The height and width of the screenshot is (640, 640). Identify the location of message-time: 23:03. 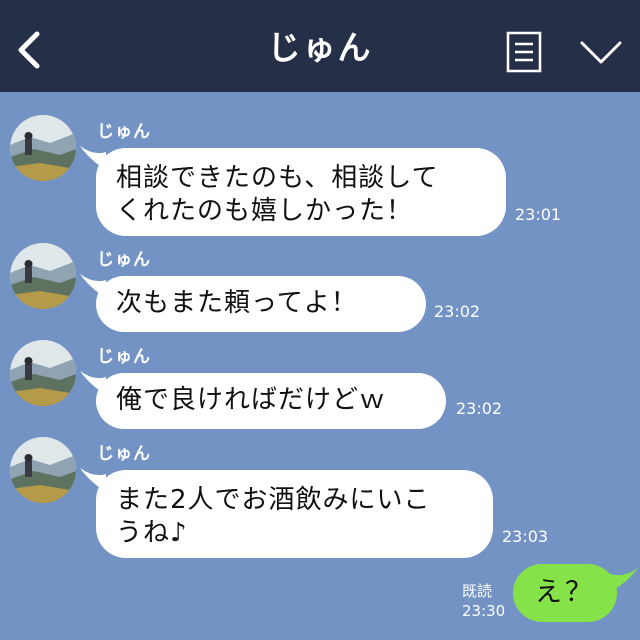
(525, 536).